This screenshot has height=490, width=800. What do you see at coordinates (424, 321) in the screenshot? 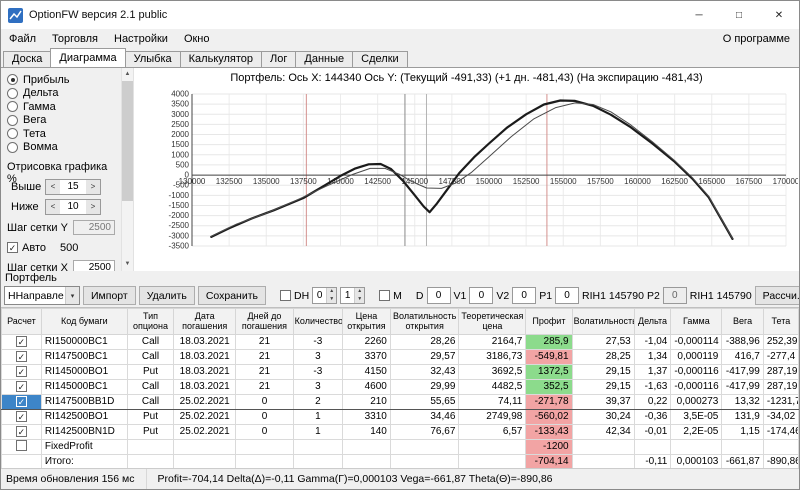
I see `column-header: Волатильность открытия` at bounding box center [424, 321].